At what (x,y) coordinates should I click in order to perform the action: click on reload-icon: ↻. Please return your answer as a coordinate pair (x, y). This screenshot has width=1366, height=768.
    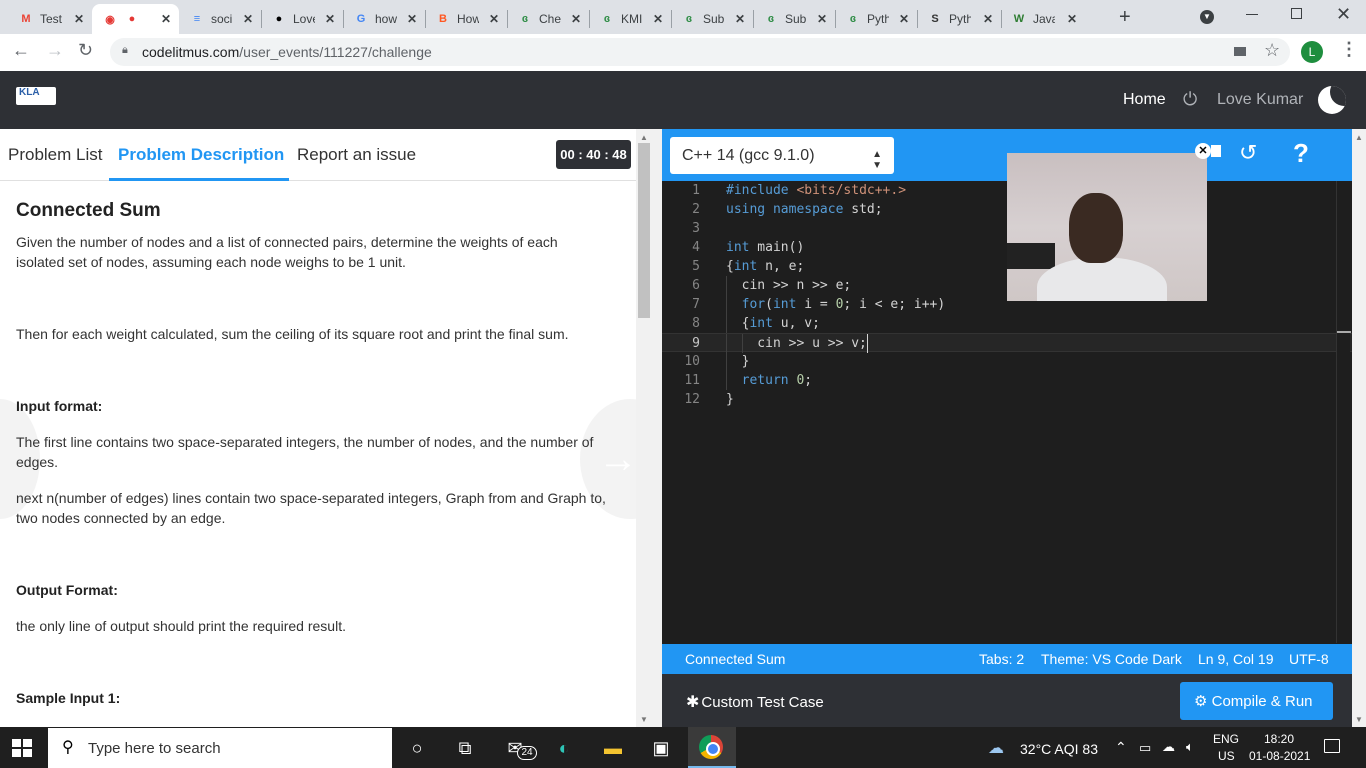
    Looking at the image, I should click on (85, 50).